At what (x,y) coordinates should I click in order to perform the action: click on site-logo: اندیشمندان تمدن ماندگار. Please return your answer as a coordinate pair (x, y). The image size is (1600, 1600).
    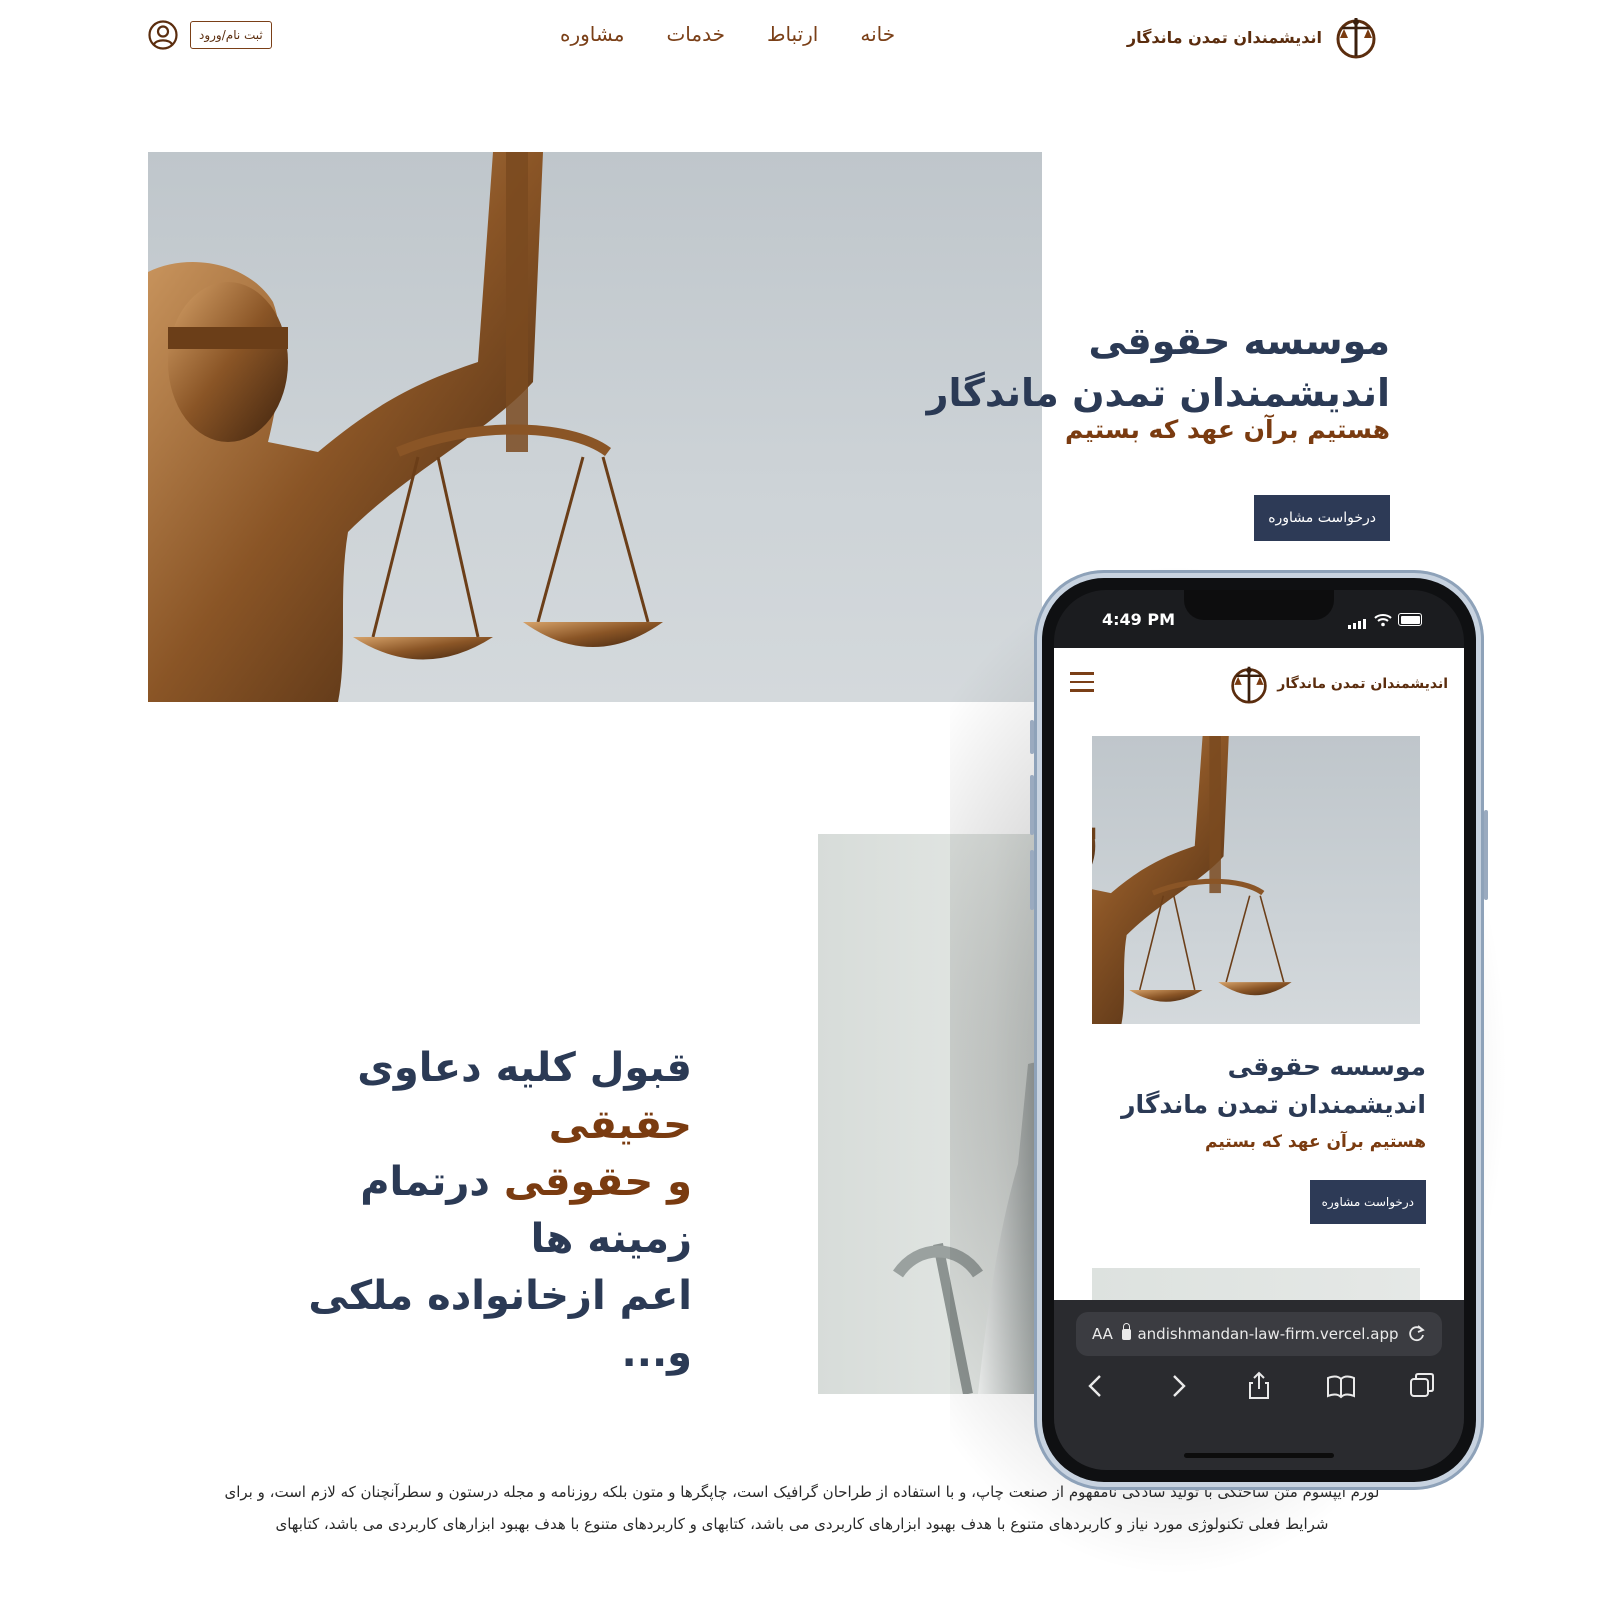
    Looking at the image, I should click on (1252, 37).